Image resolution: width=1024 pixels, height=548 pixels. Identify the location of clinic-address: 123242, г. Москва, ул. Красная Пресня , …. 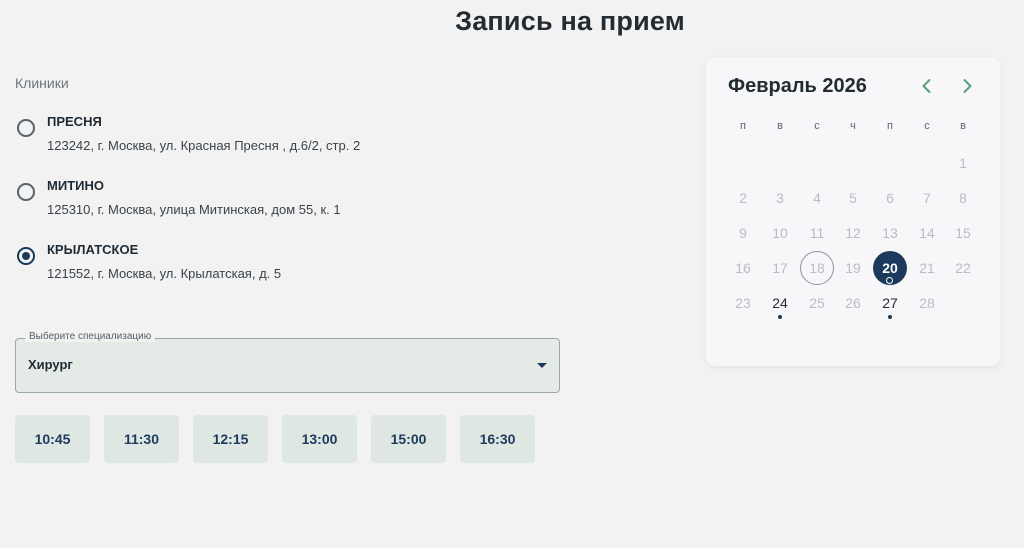
(204, 145).